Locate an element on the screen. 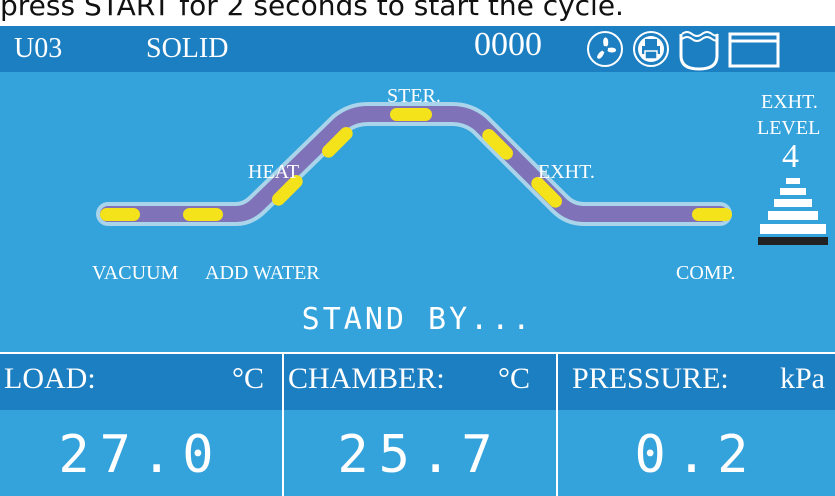 The width and height of the screenshot is (835, 496). stage-label-heat: HEAT is located at coordinates (273, 172).